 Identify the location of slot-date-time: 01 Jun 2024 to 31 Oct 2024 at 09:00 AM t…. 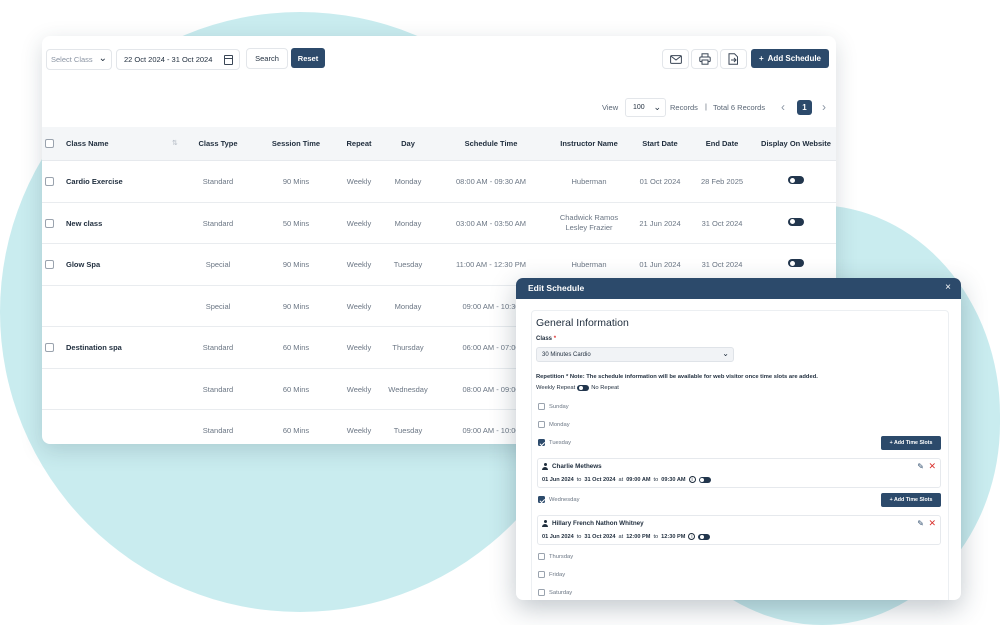
(626, 479).